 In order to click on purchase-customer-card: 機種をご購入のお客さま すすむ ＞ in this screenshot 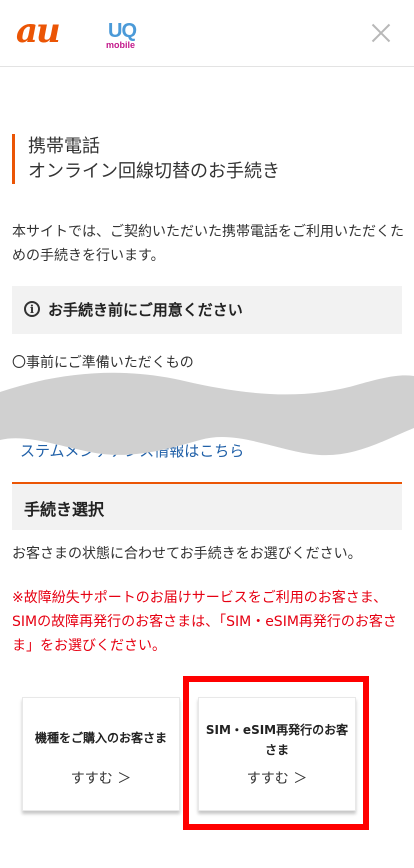, I will do `click(101, 754)`.